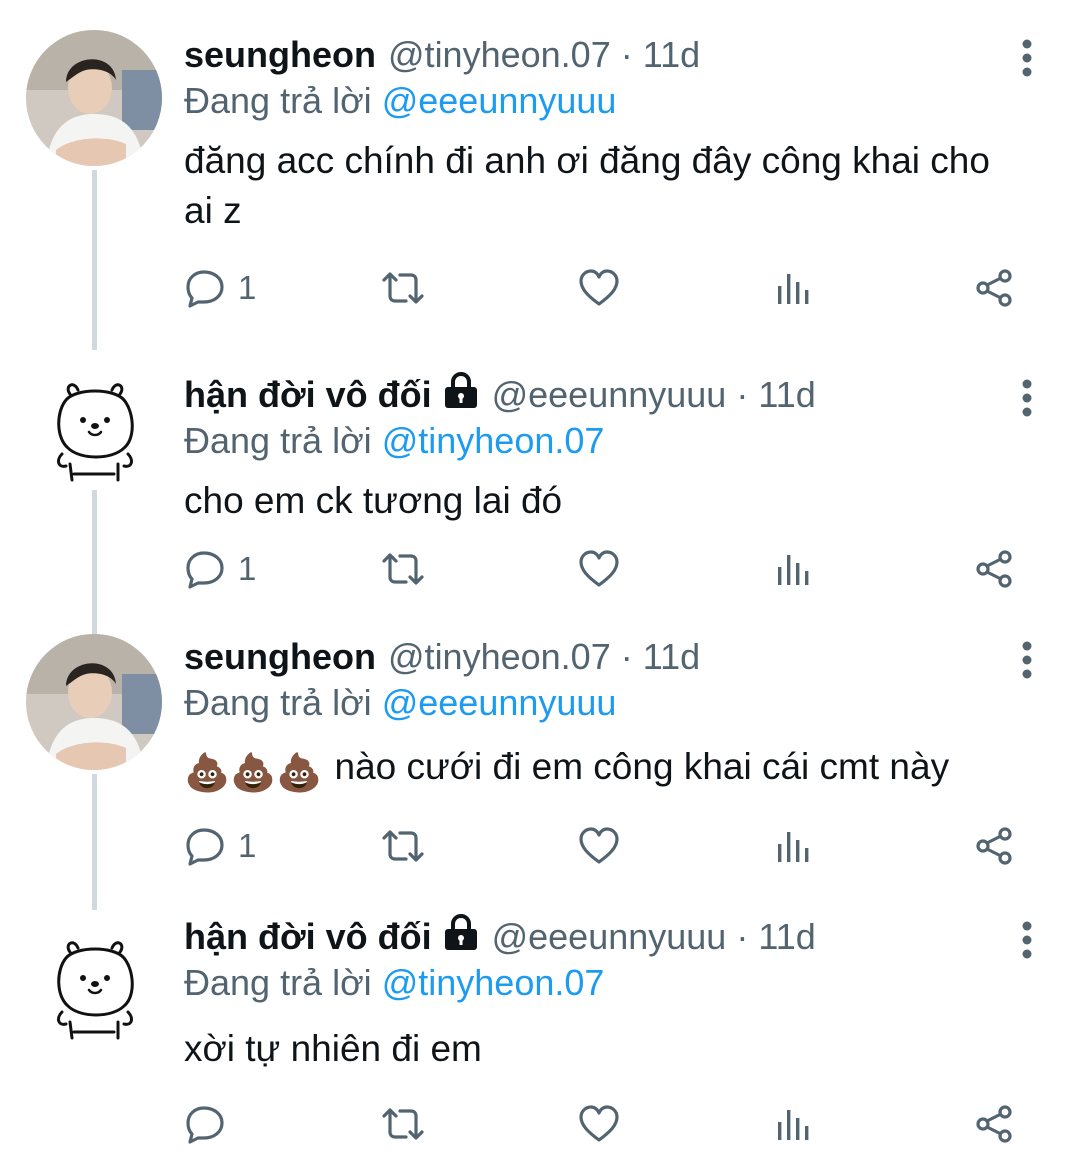  What do you see at coordinates (211, 1124) in the screenshot?
I see `reply-button` at bounding box center [211, 1124].